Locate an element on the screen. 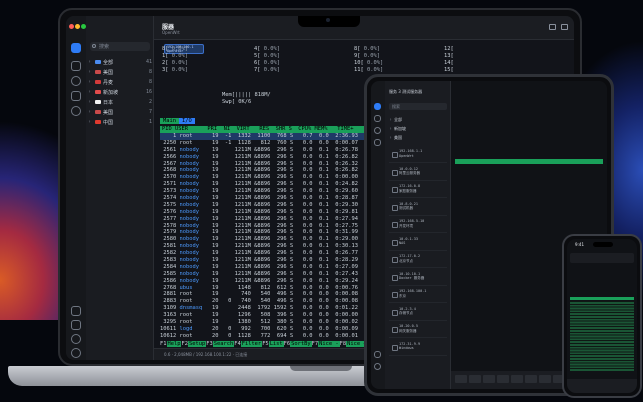 The width and height of the screenshot is (643, 402). cpu-meter: 8[ 0.0%] is located at coordinates (367, 49).